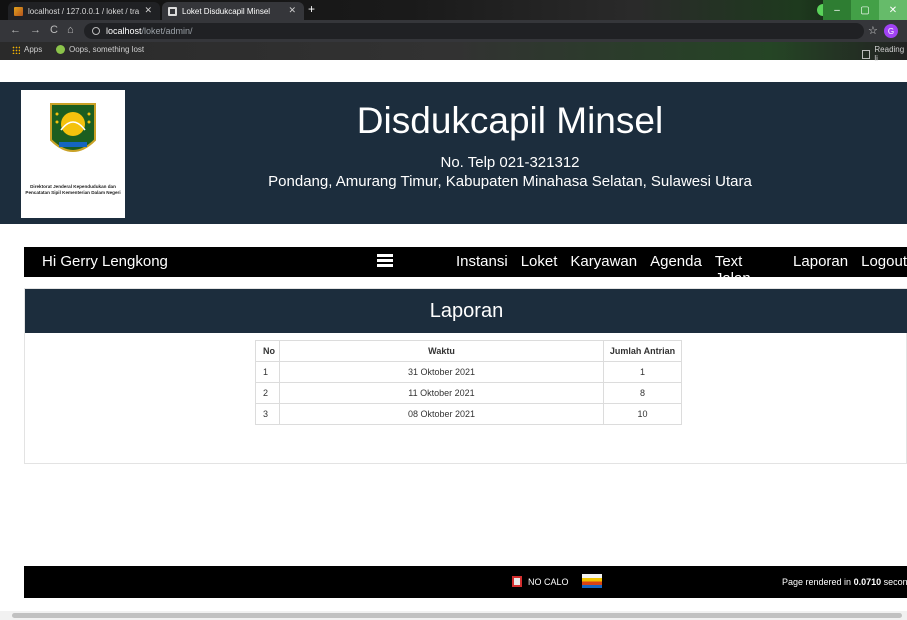 The width and height of the screenshot is (907, 620). What do you see at coordinates (642, 393) in the screenshot?
I see `cell-jumlah: 8` at bounding box center [642, 393].